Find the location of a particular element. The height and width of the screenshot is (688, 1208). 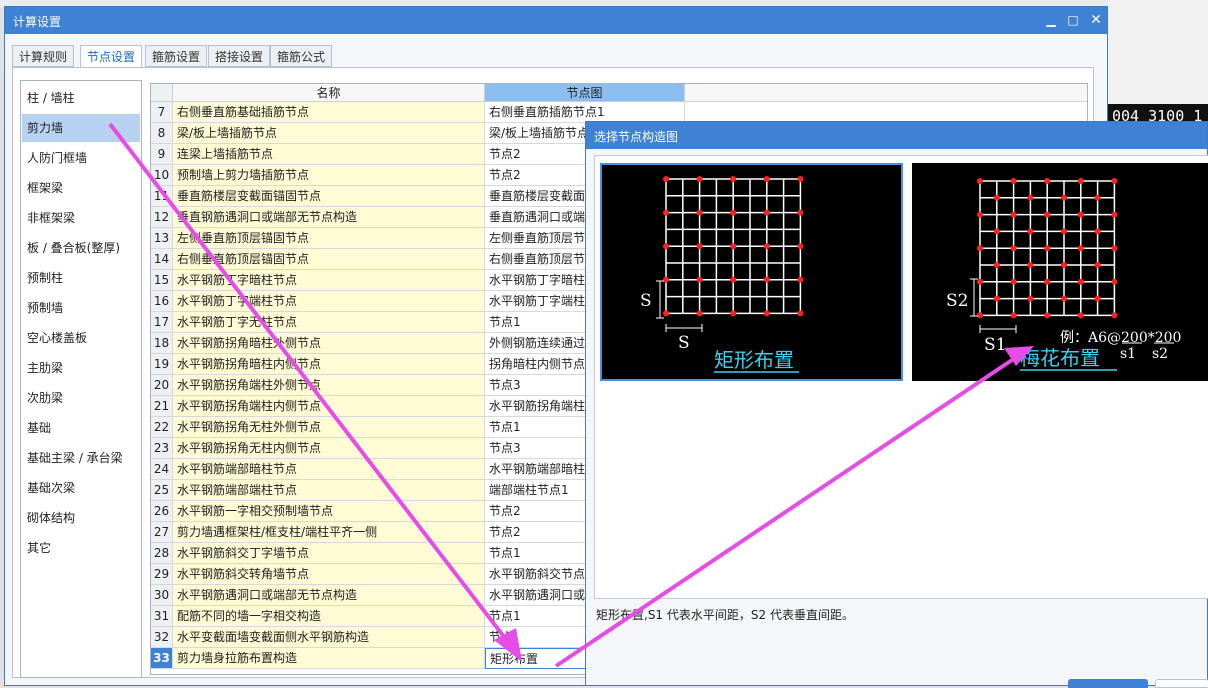

row-number-header is located at coordinates (162, 93).